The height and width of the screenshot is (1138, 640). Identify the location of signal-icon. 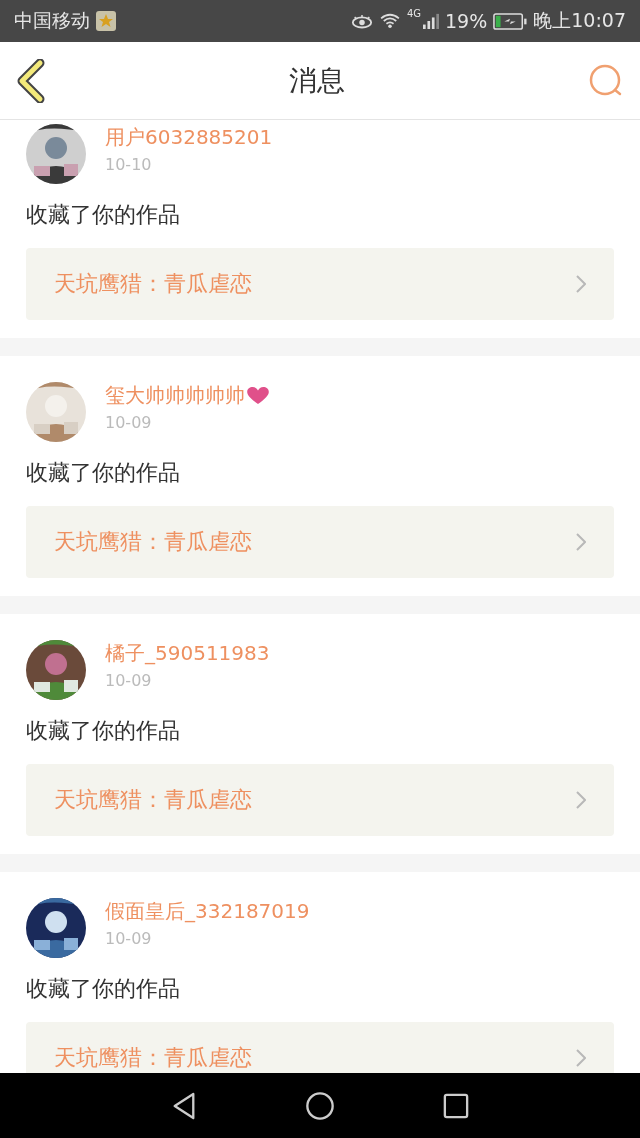
(431, 21).